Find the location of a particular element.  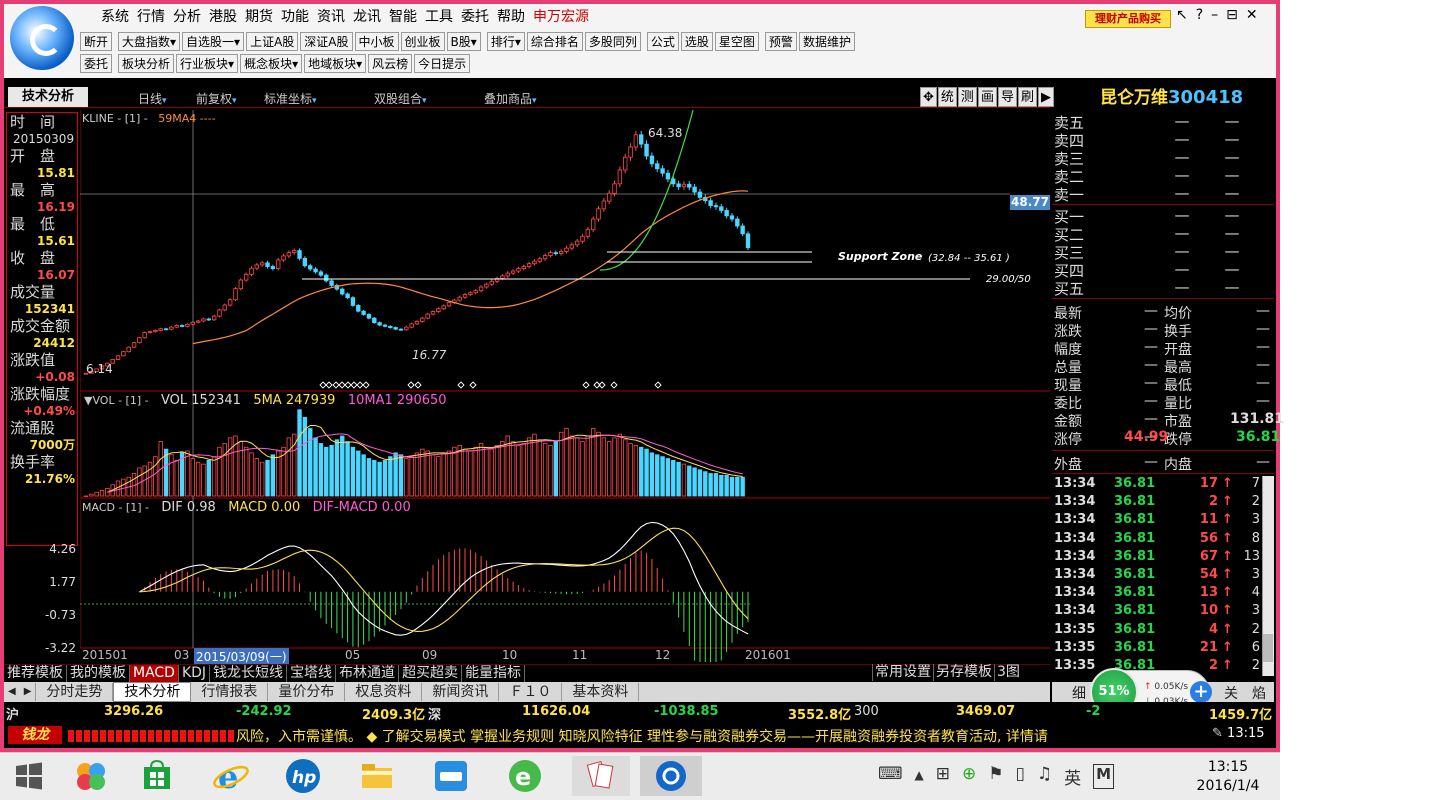

detail-tab-close: 关 is located at coordinates (1231, 693).